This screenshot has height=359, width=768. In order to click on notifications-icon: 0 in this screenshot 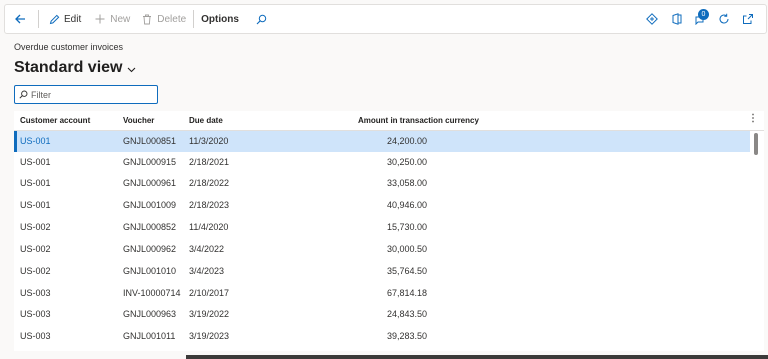, I will do `click(700, 19)`.